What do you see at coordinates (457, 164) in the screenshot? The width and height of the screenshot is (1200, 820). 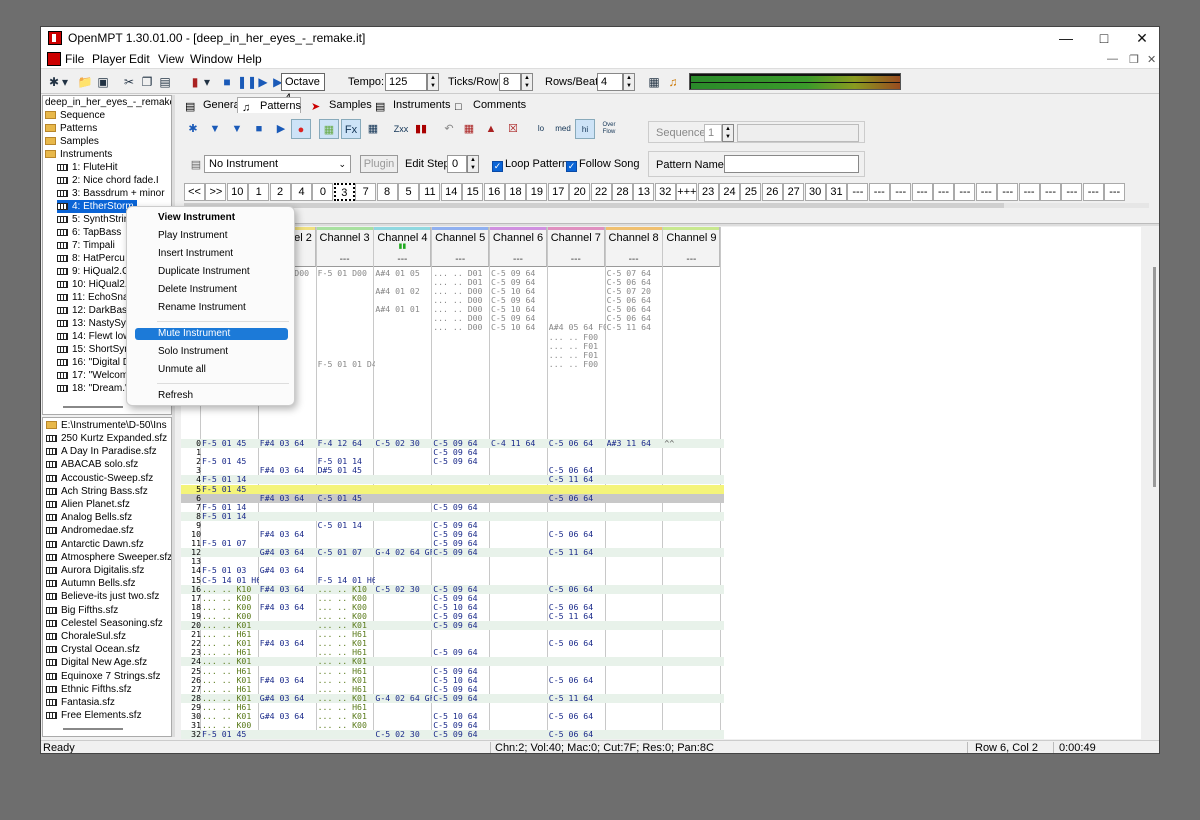 I see `edit-step-input: 0` at bounding box center [457, 164].